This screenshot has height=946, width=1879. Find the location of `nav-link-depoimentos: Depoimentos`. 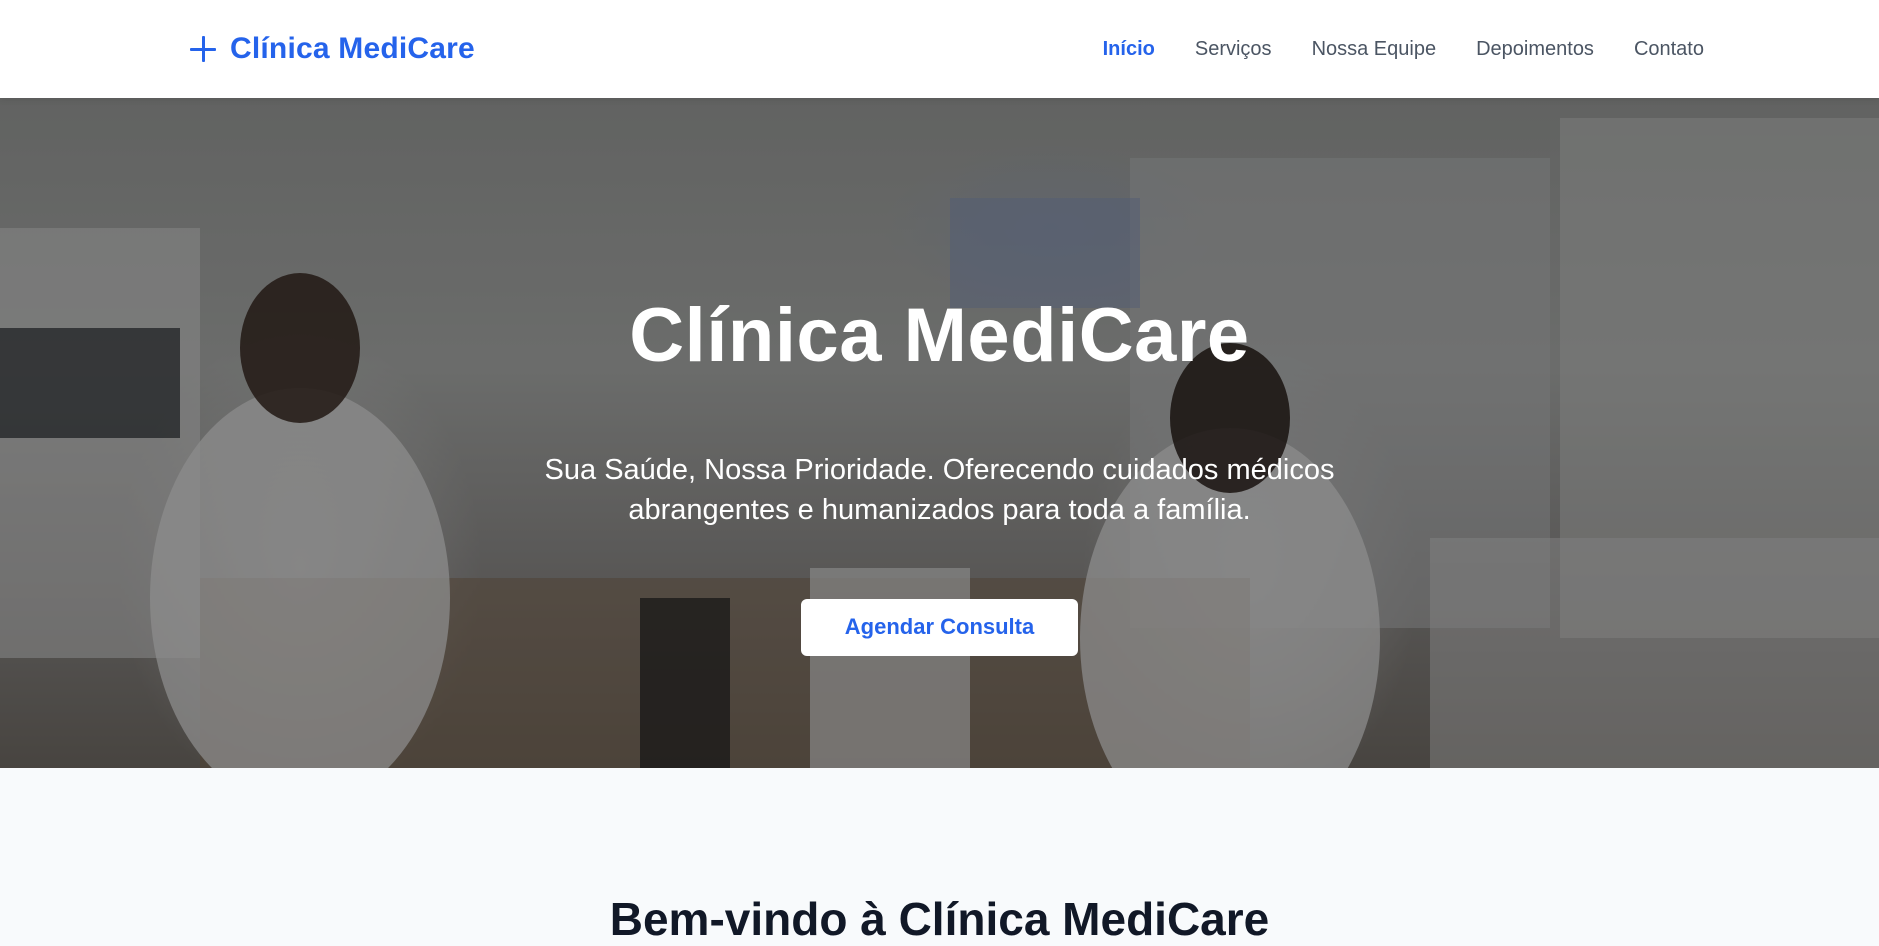

nav-link-depoimentos: Depoimentos is located at coordinates (1535, 49).